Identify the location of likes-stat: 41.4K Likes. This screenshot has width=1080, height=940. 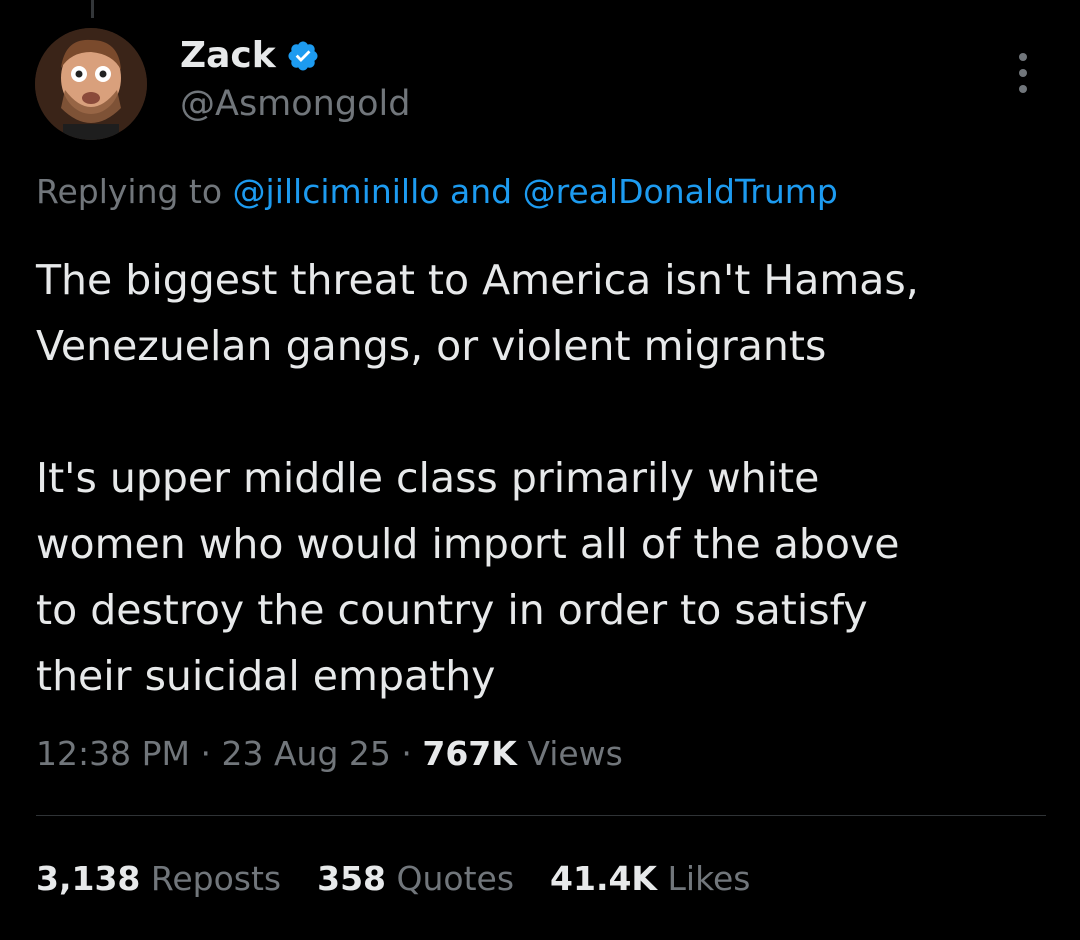
(650, 879).